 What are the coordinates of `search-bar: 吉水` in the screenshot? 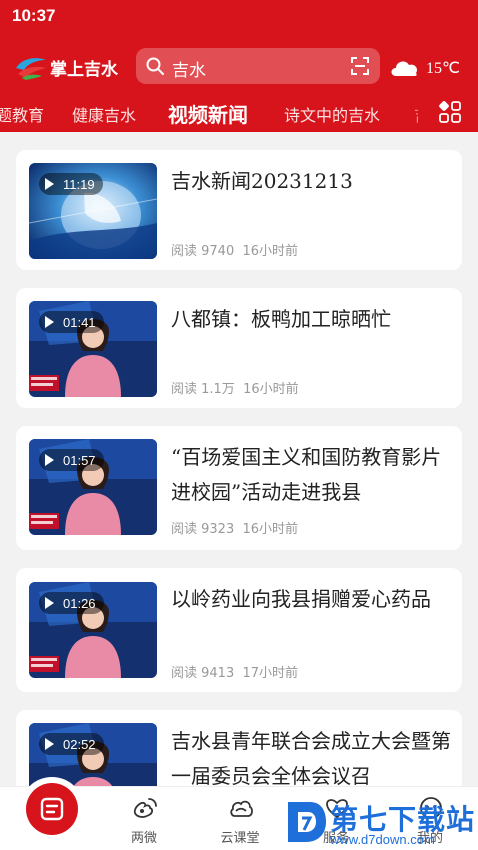 It's located at (258, 66).